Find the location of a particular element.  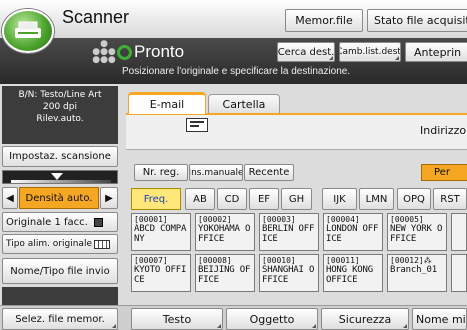

index-tab-ef: EF is located at coordinates (264, 199).